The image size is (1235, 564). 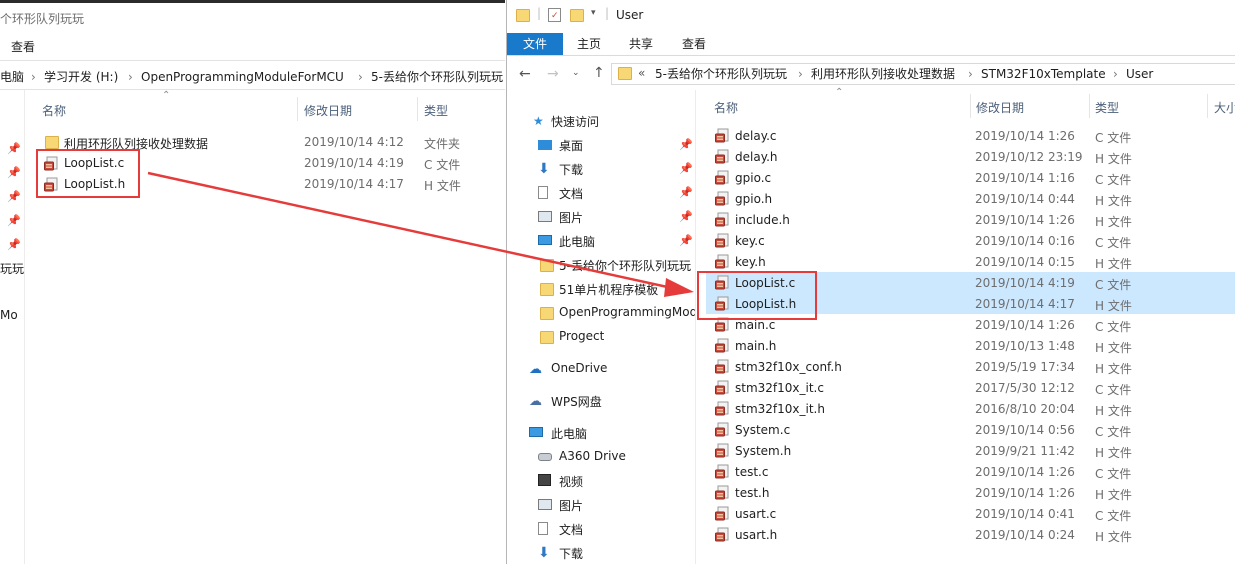 What do you see at coordinates (410, 230) in the screenshot?
I see `arrow-shaft` at bounding box center [410, 230].